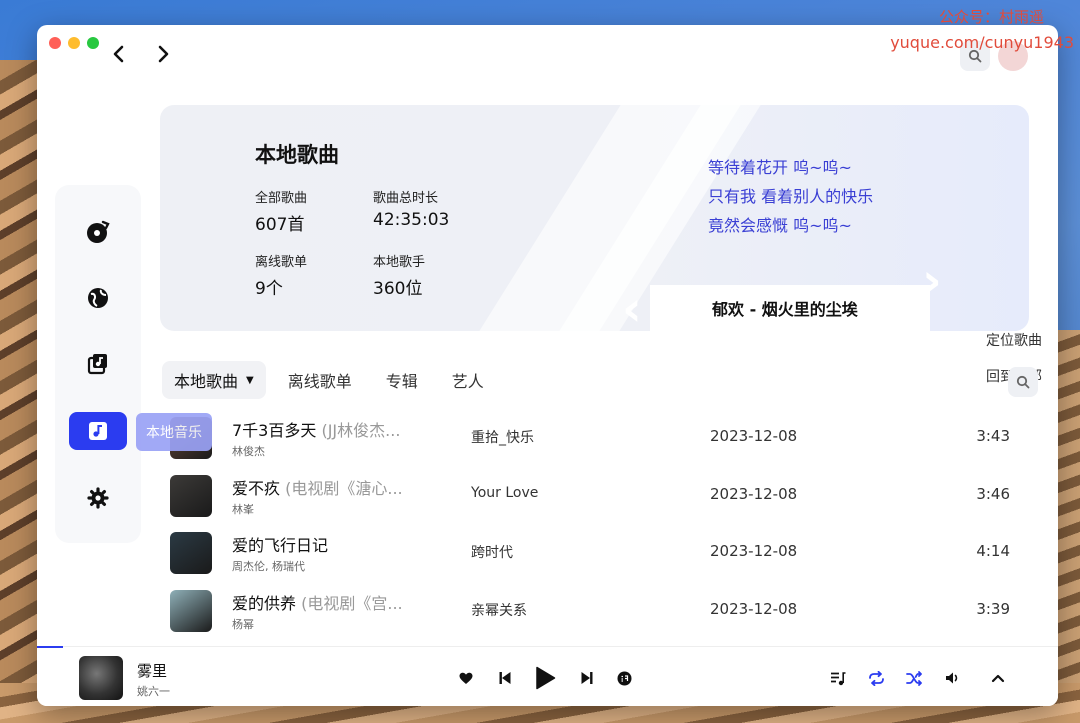 This screenshot has width=1080, height=723. Describe the element at coordinates (250, 380) in the screenshot. I see `caret-down-icon: ▼` at that location.